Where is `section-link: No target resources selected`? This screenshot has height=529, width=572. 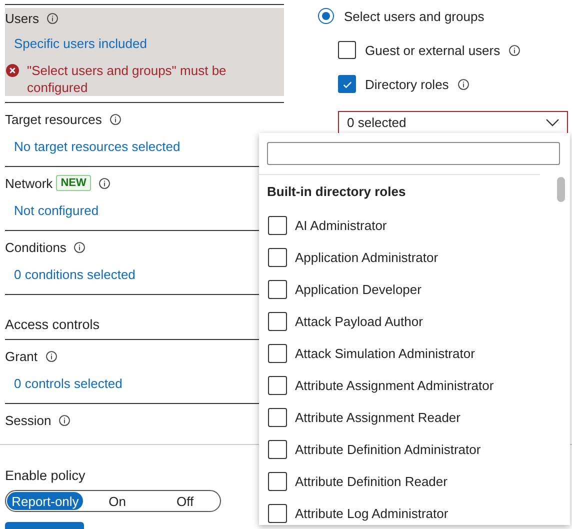
section-link: No target resources selected is located at coordinates (97, 146).